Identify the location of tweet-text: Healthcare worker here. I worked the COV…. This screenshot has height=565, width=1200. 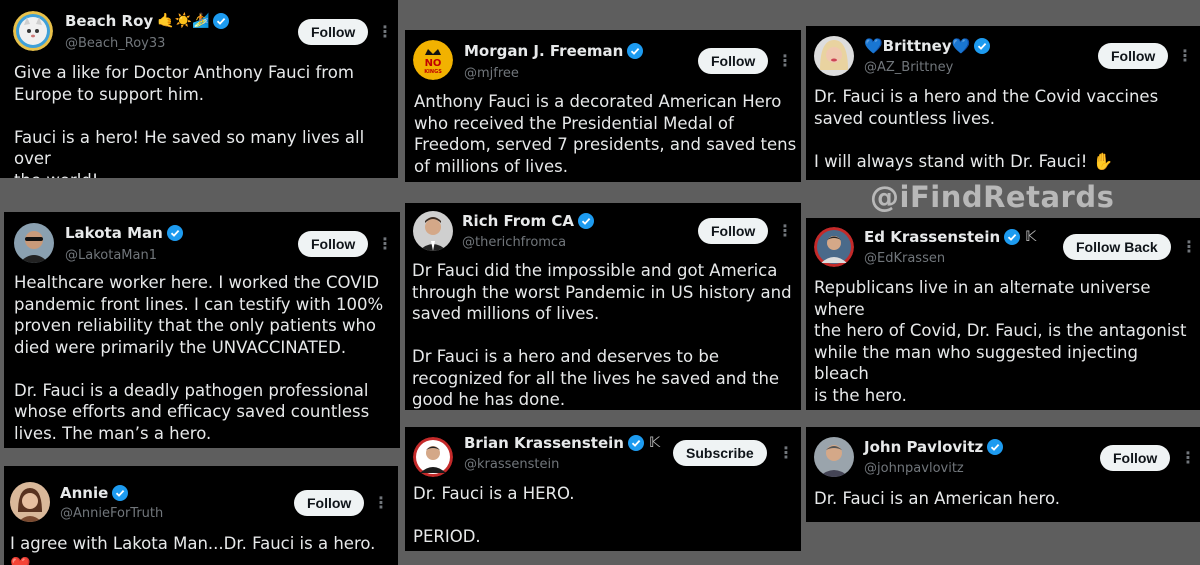
(199, 358).